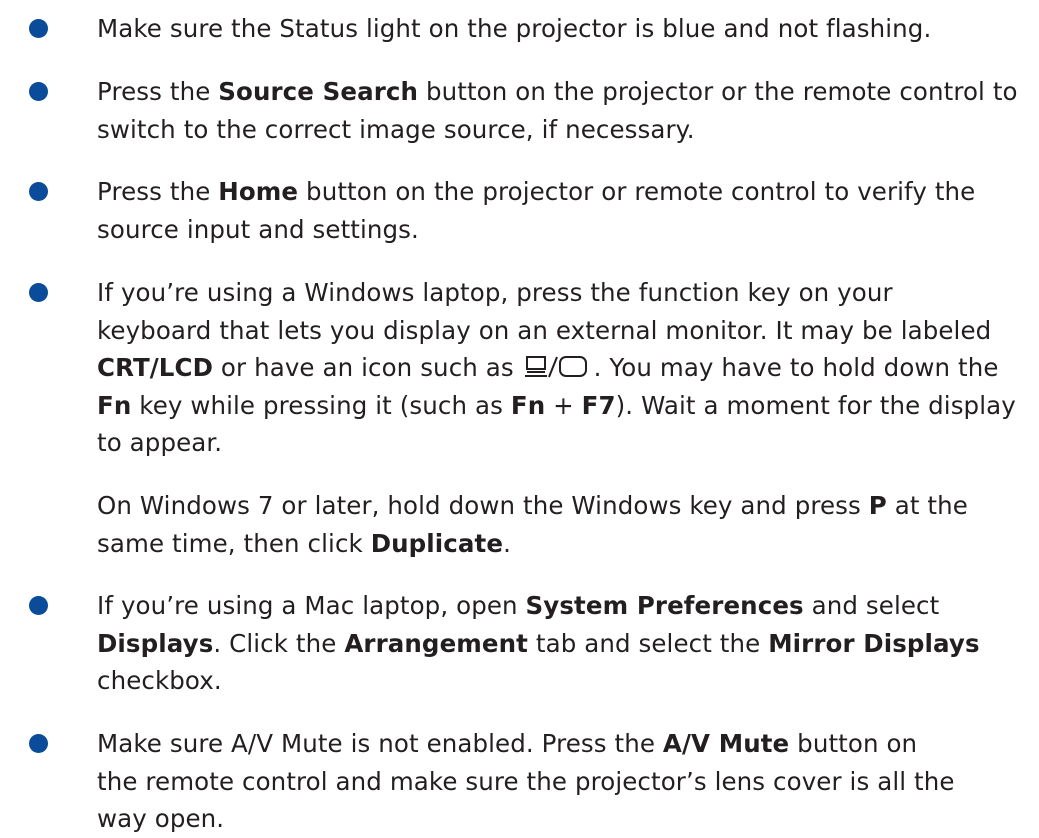 Image resolution: width=1039 pixels, height=838 pixels. What do you see at coordinates (367, 368) in the screenshot?
I see `text-run: or have an icon such as` at bounding box center [367, 368].